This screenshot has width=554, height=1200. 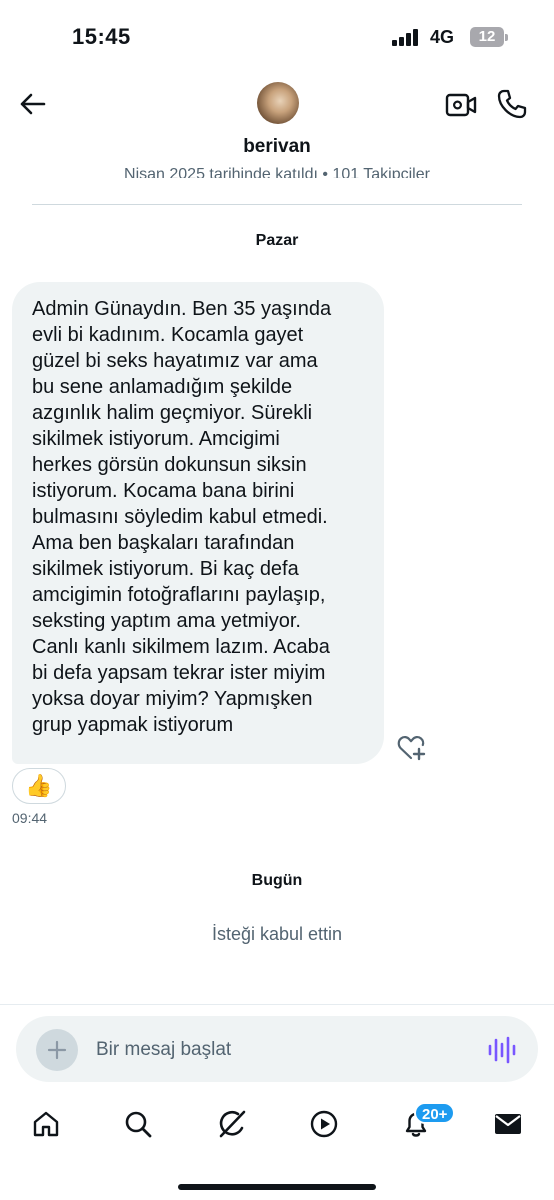 I want to click on envelope-icon, so click(x=508, y=1124).